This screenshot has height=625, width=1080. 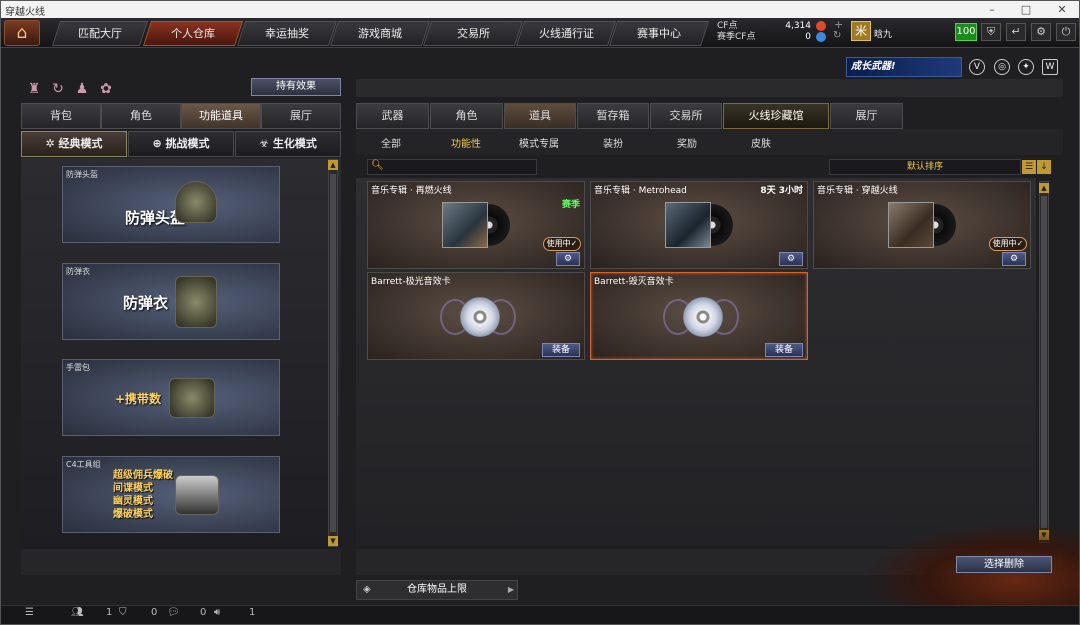 I want to click on friends-icon: 👥︎, so click(x=77, y=612).